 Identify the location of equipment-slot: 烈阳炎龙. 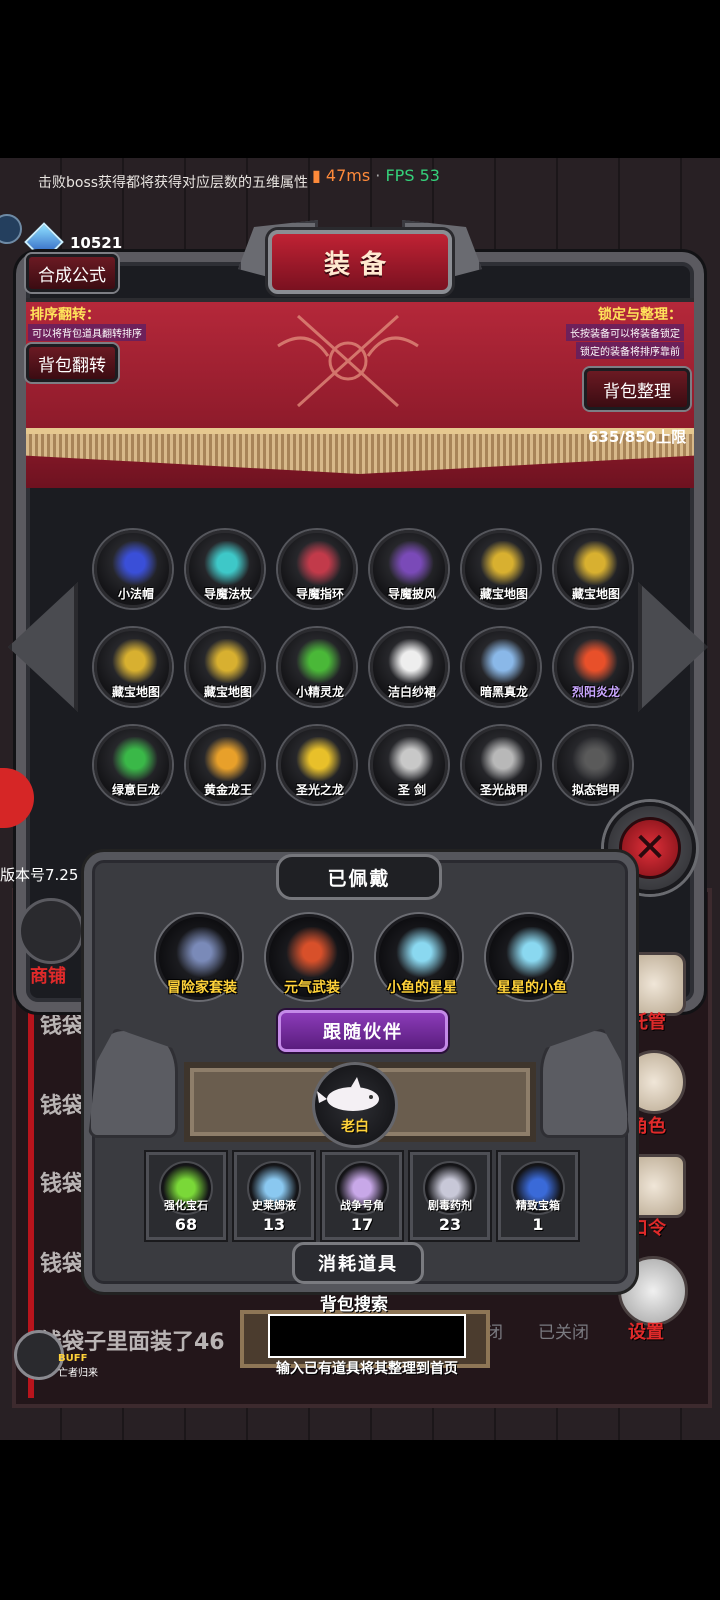
(593, 667).